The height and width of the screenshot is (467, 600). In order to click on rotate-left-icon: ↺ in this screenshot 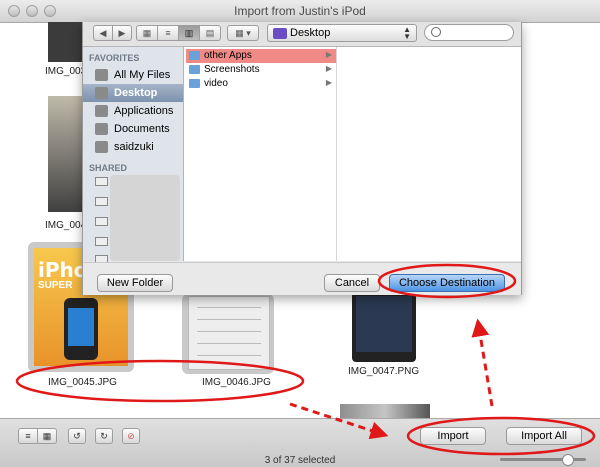, I will do `click(77, 436)`.